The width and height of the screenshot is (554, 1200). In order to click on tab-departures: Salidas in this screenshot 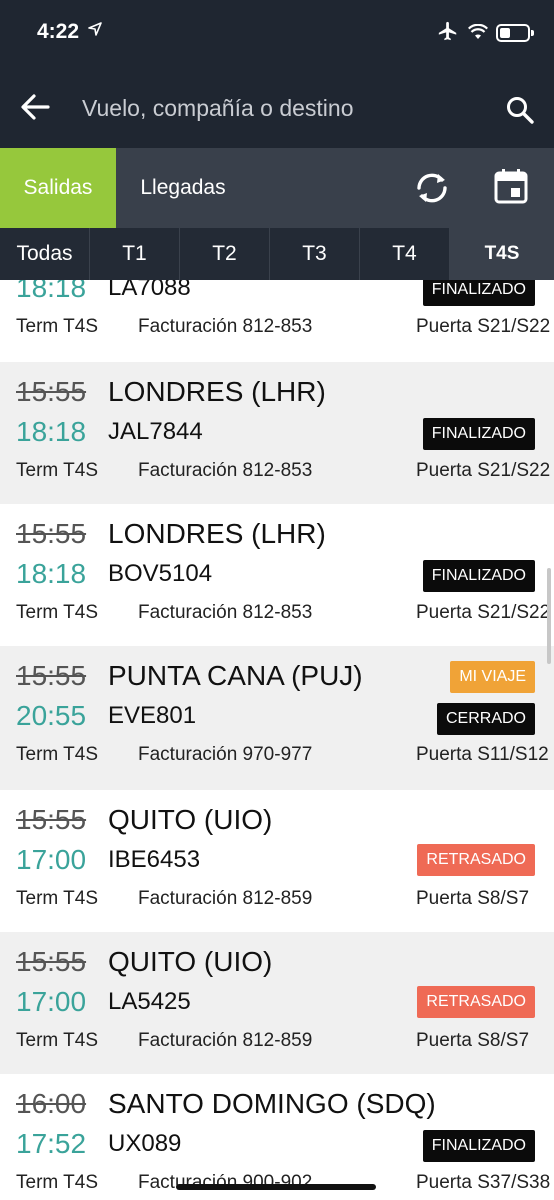, I will do `click(58, 188)`.